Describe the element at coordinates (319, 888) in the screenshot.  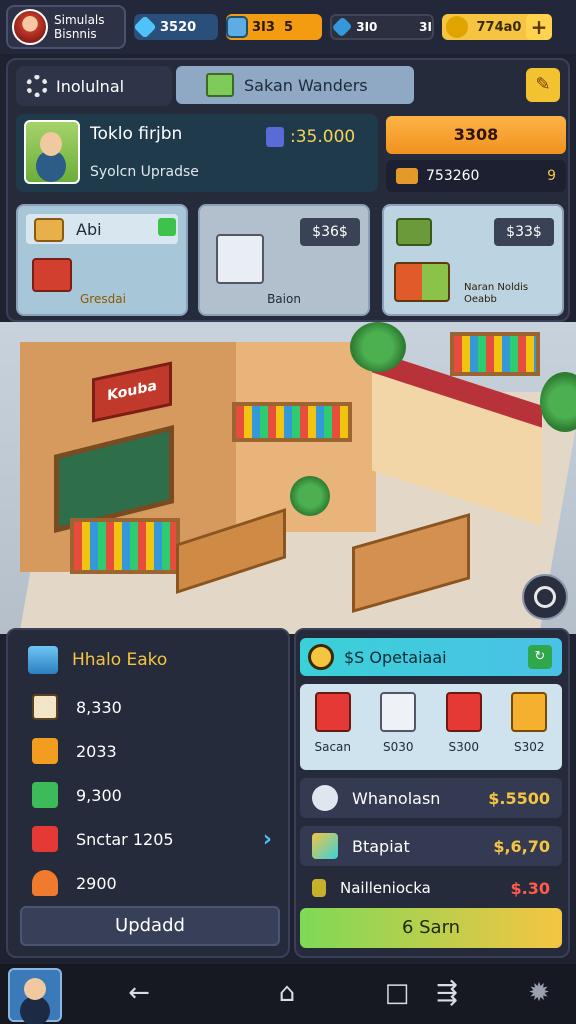
I see `key-icon` at that location.